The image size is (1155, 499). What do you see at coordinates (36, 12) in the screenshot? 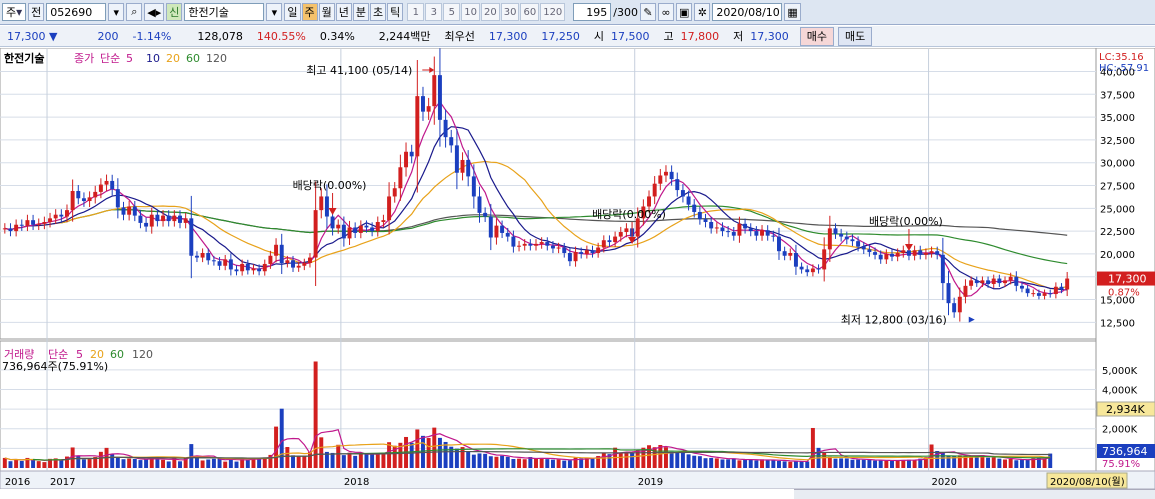
I see `market-kind-button: 전` at bounding box center [36, 12].